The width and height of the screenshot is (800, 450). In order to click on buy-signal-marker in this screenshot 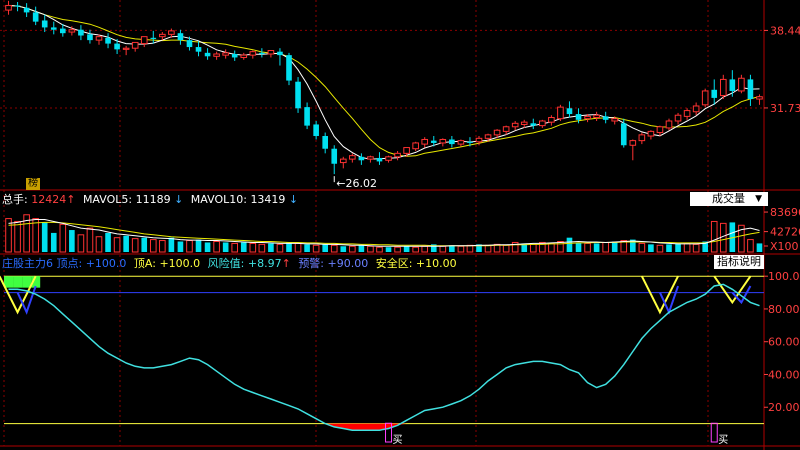, I will do `click(714, 432)`.